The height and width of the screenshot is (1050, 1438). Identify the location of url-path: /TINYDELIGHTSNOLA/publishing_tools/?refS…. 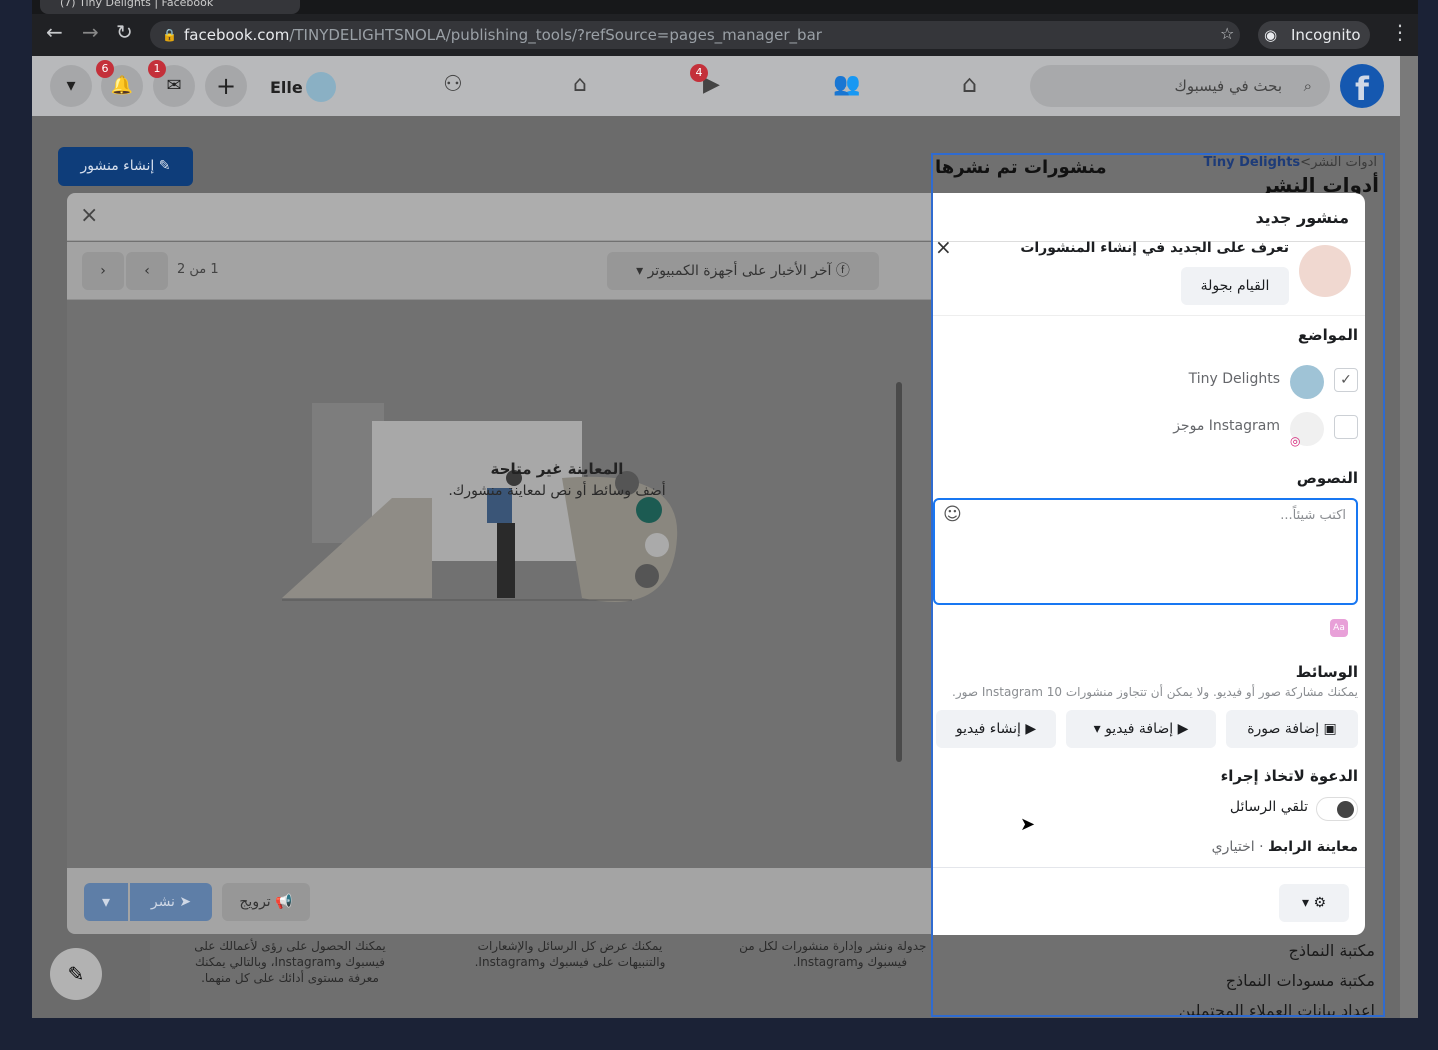
(555, 35).